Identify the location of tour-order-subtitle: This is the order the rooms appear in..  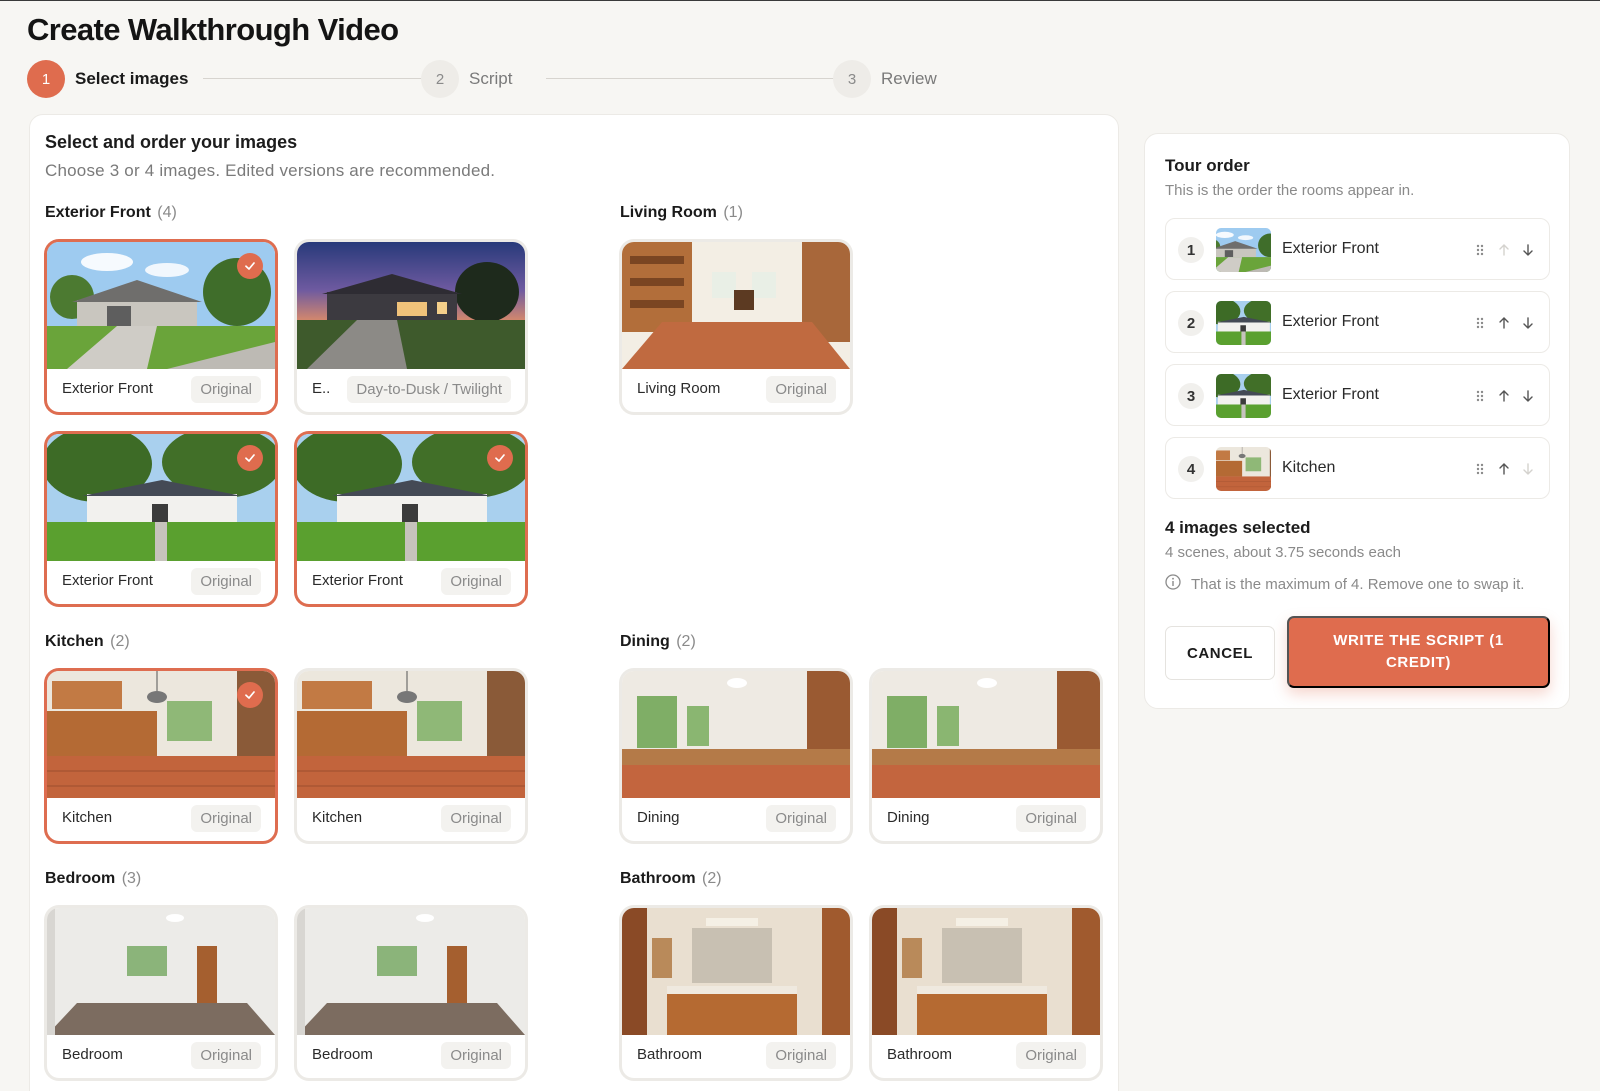
(1290, 190).